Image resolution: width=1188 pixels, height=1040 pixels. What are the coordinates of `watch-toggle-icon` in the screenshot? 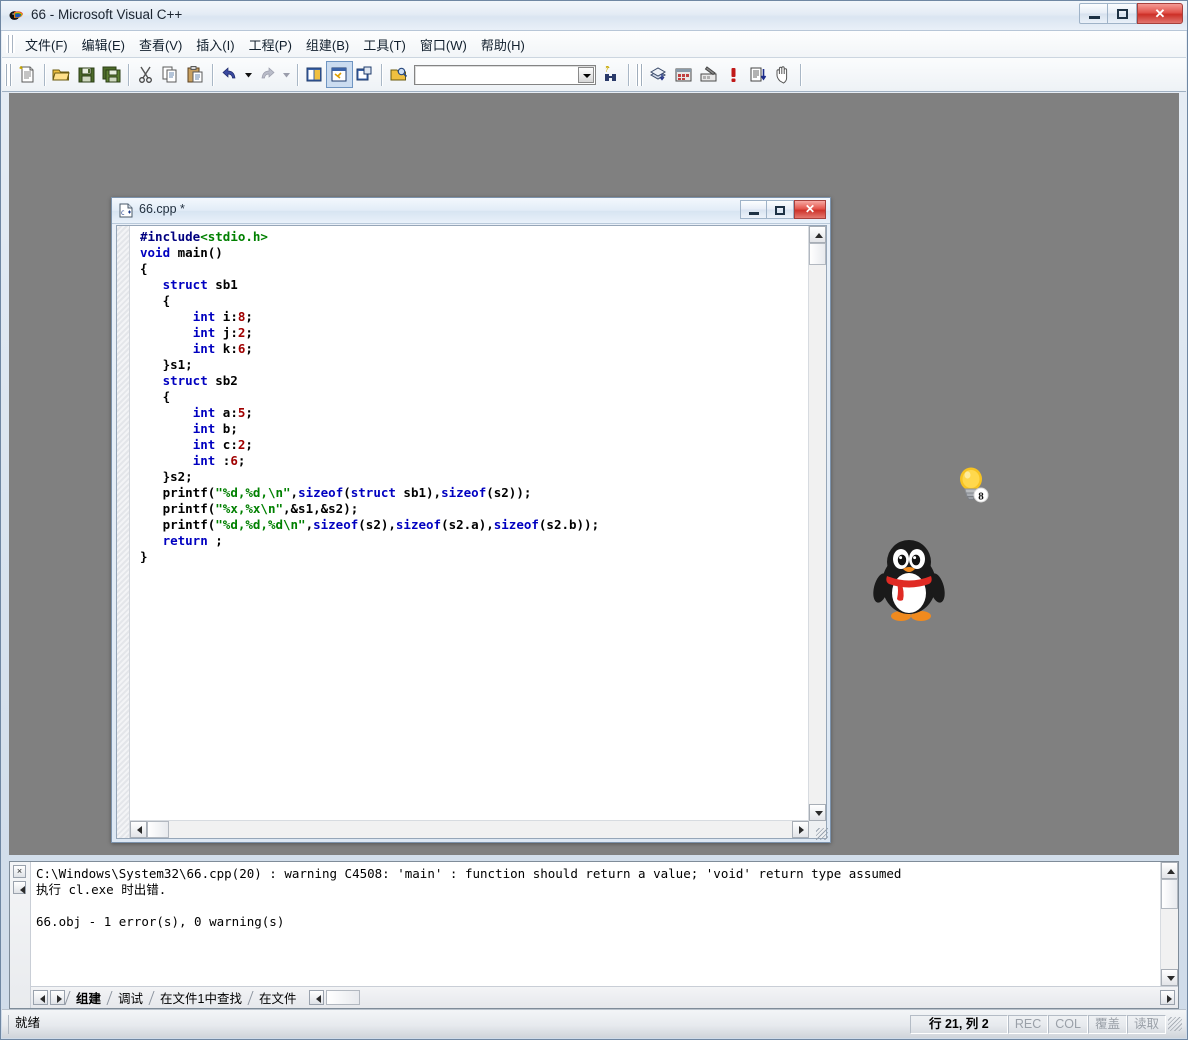 It's located at (364, 74).